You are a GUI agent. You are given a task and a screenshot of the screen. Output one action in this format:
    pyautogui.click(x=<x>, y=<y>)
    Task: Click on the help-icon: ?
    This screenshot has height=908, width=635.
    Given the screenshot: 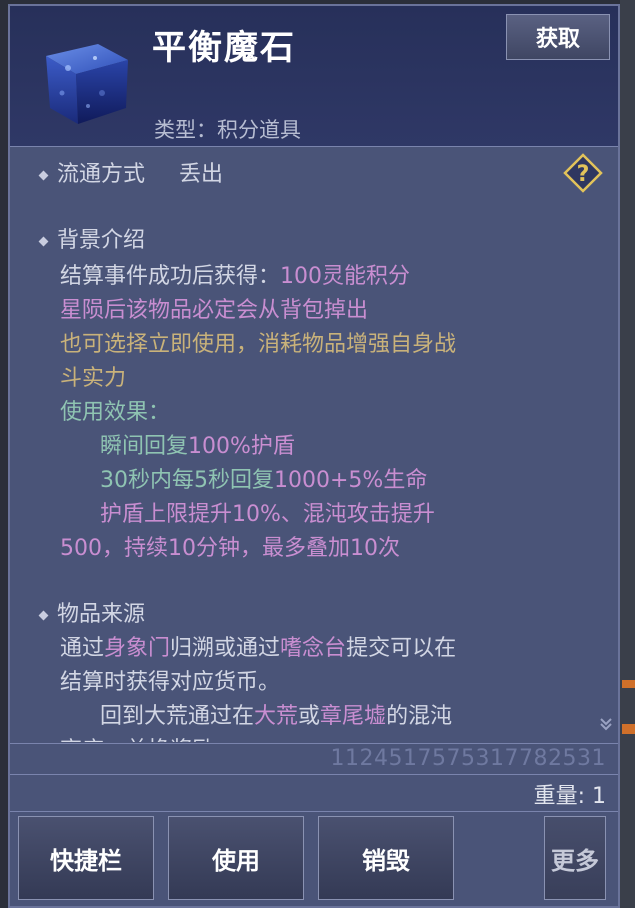 What is the action you would take?
    pyautogui.click(x=583, y=173)
    